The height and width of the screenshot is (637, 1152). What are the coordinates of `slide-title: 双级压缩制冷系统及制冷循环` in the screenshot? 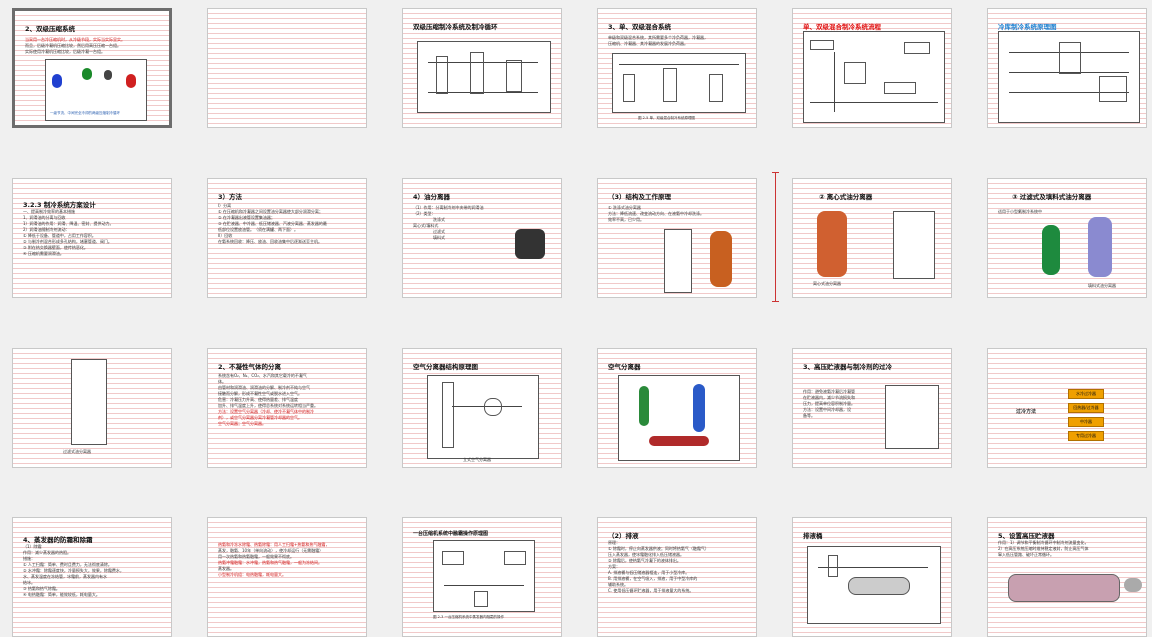 It's located at (455, 27).